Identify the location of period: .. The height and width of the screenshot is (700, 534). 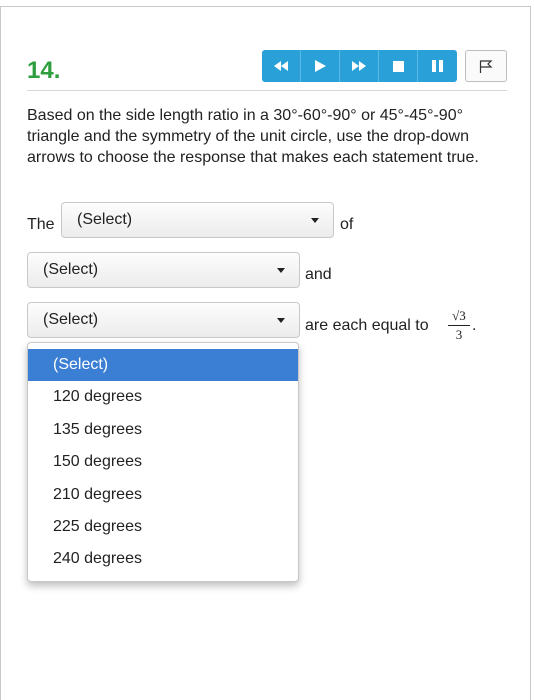
(474, 325).